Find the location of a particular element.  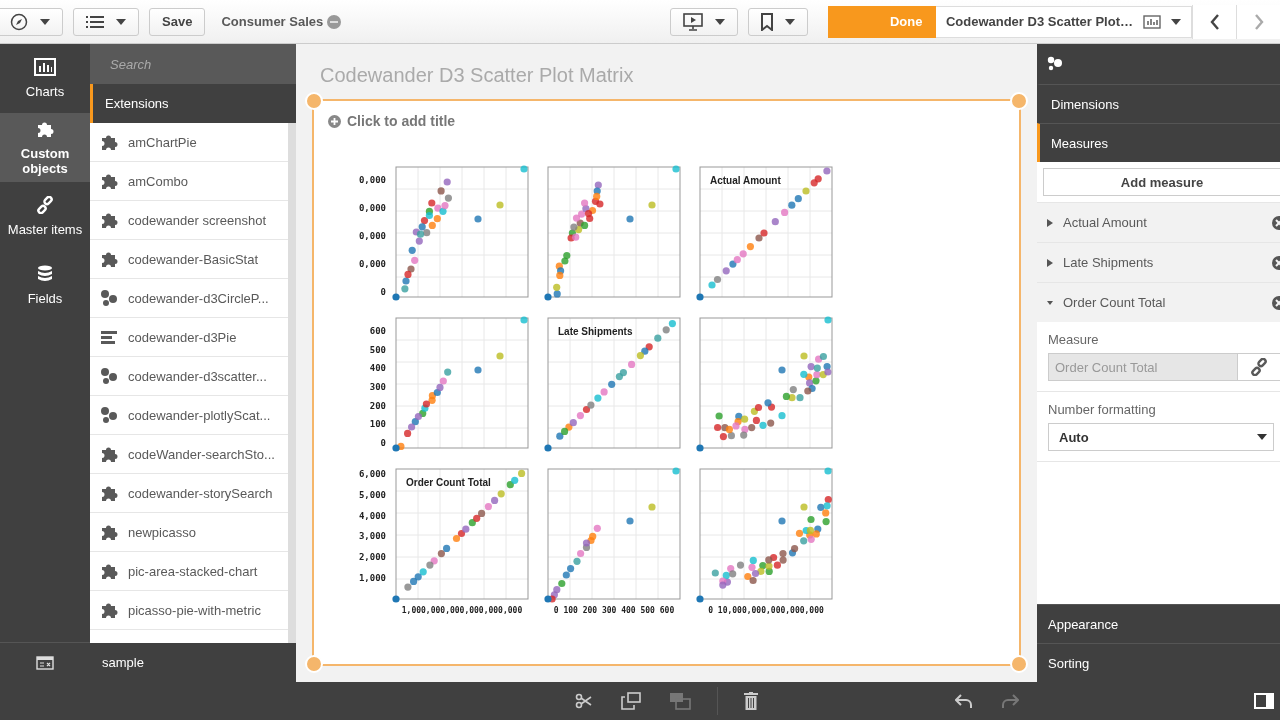

search-input: Search is located at coordinates (199, 64).